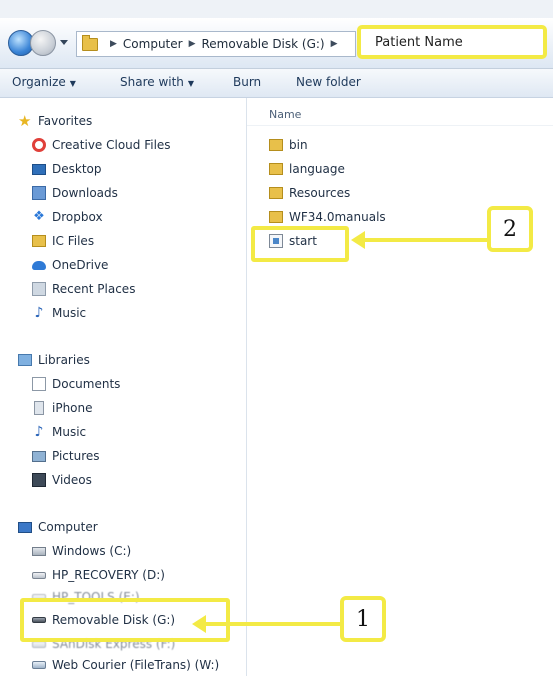 This screenshot has height=676, width=553. What do you see at coordinates (39, 289) in the screenshot?
I see `recent-places-icon` at bounding box center [39, 289].